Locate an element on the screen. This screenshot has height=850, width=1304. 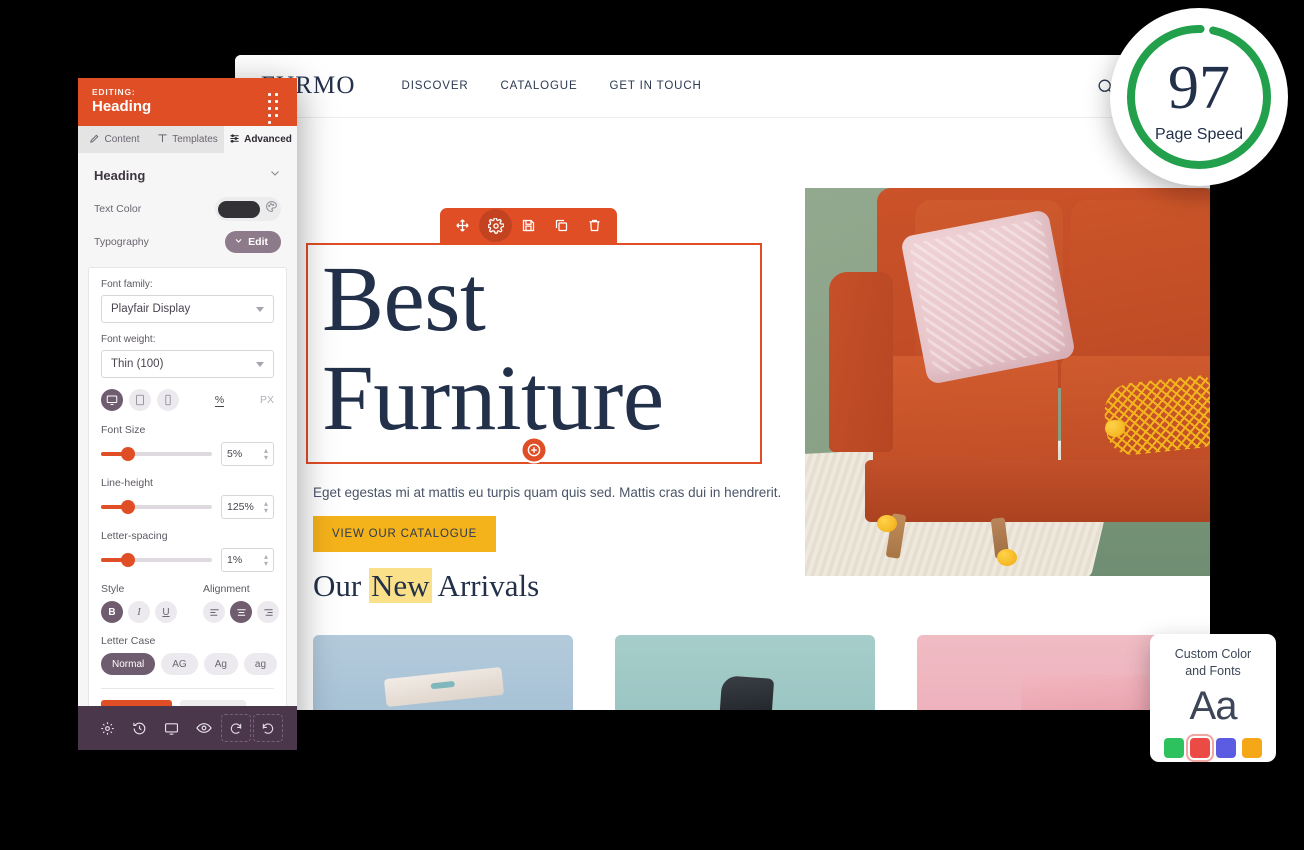
selected-element-heading: Best Furniture is located at coordinates (534, 336).